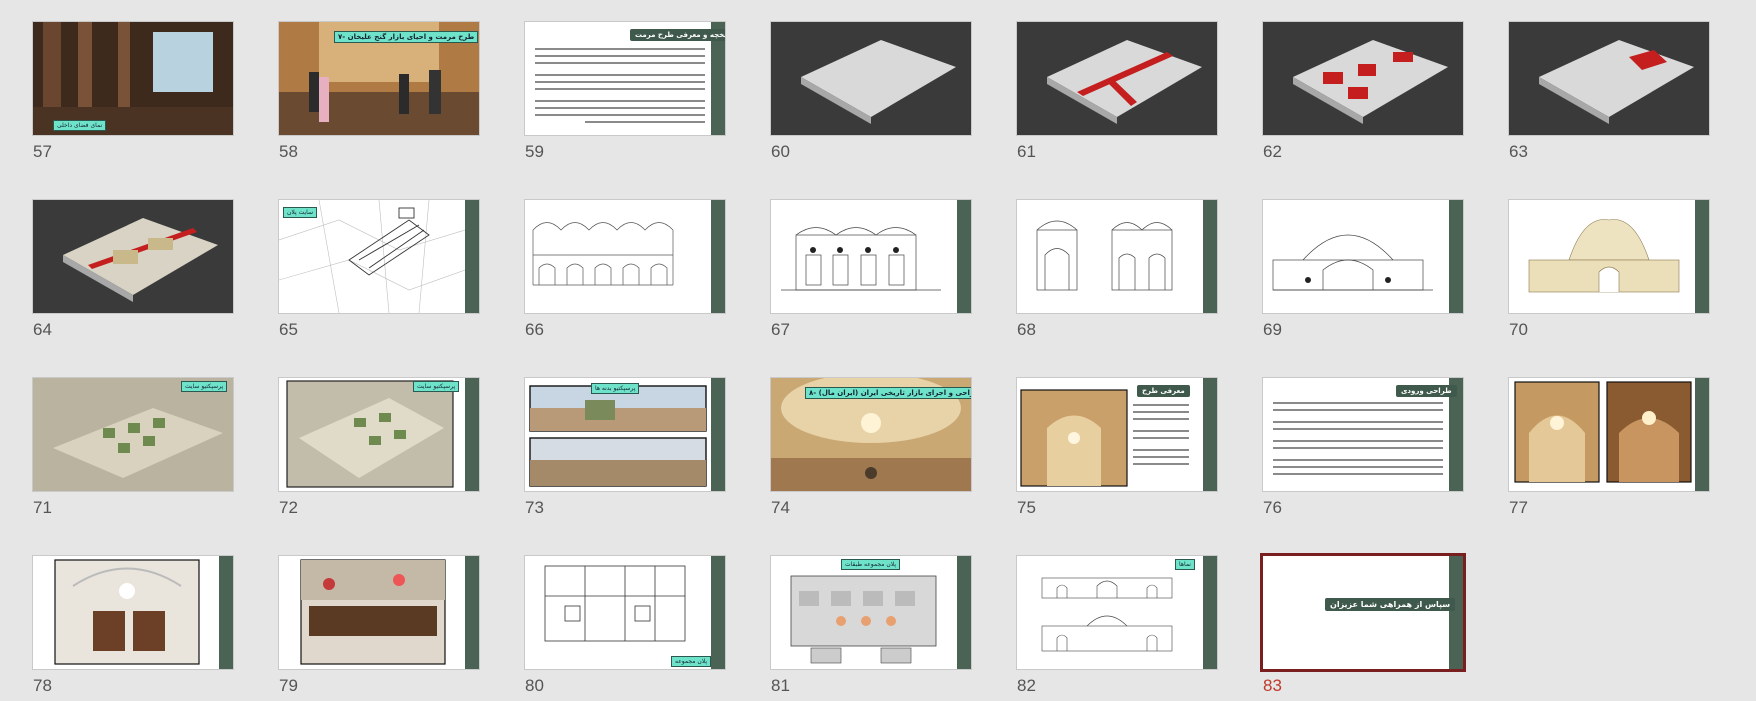 The width and height of the screenshot is (1756, 701). What do you see at coordinates (1363, 612) in the screenshot?
I see `slide-thumbnail-83-selected: سپاس از همراهی شما عزیزان` at bounding box center [1363, 612].